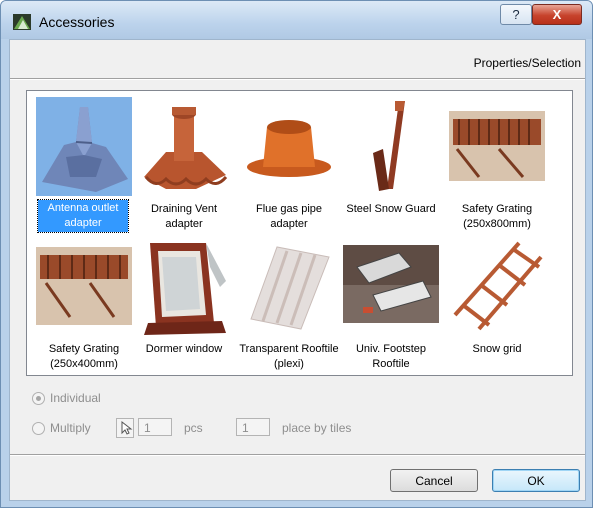  I want to click on safety-grating-250x800-image, so click(497, 146).